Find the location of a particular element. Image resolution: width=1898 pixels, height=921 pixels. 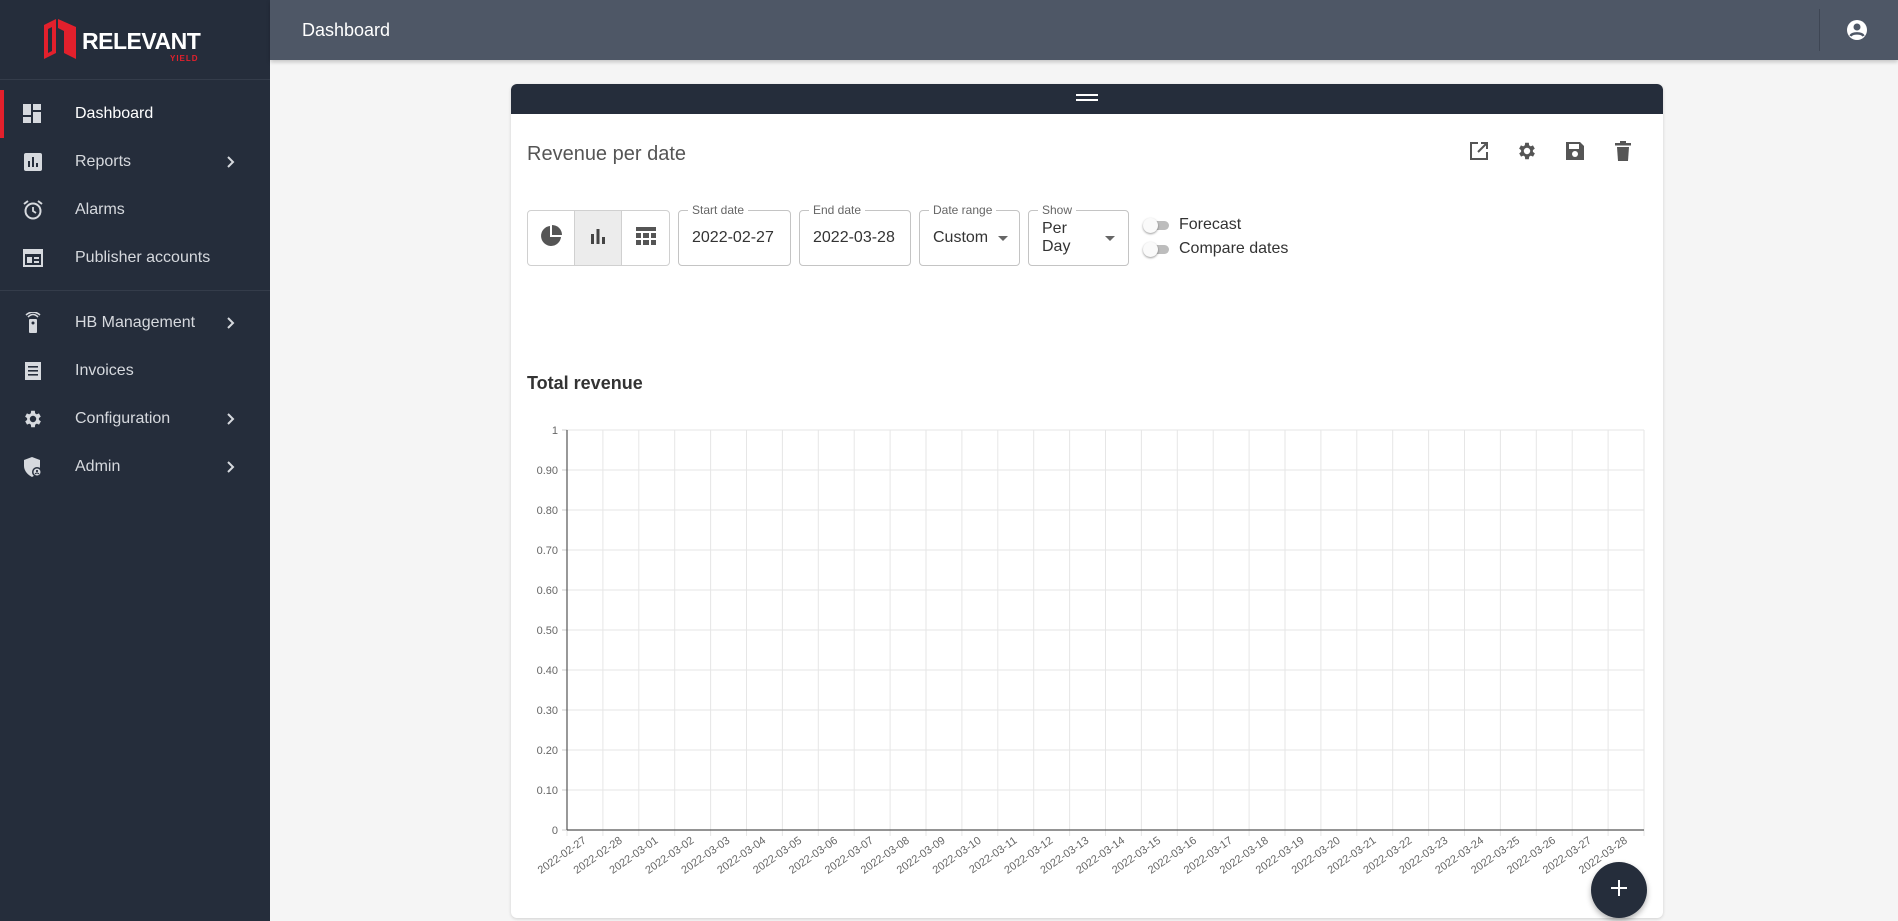

sidebar-item-admin: Admin is located at coordinates (135, 467).